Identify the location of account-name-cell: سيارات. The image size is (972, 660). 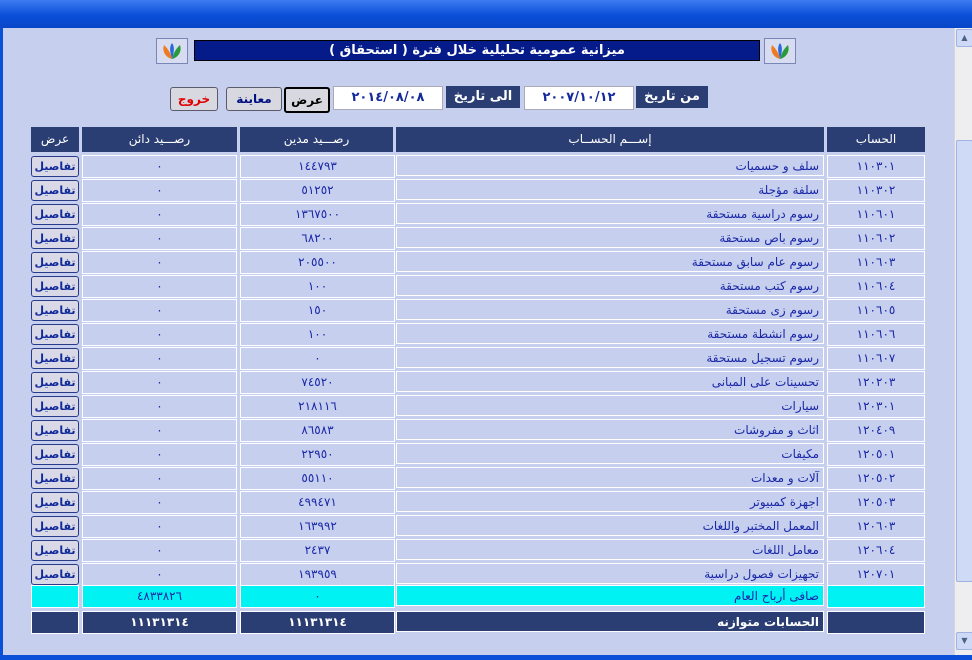
(610, 405).